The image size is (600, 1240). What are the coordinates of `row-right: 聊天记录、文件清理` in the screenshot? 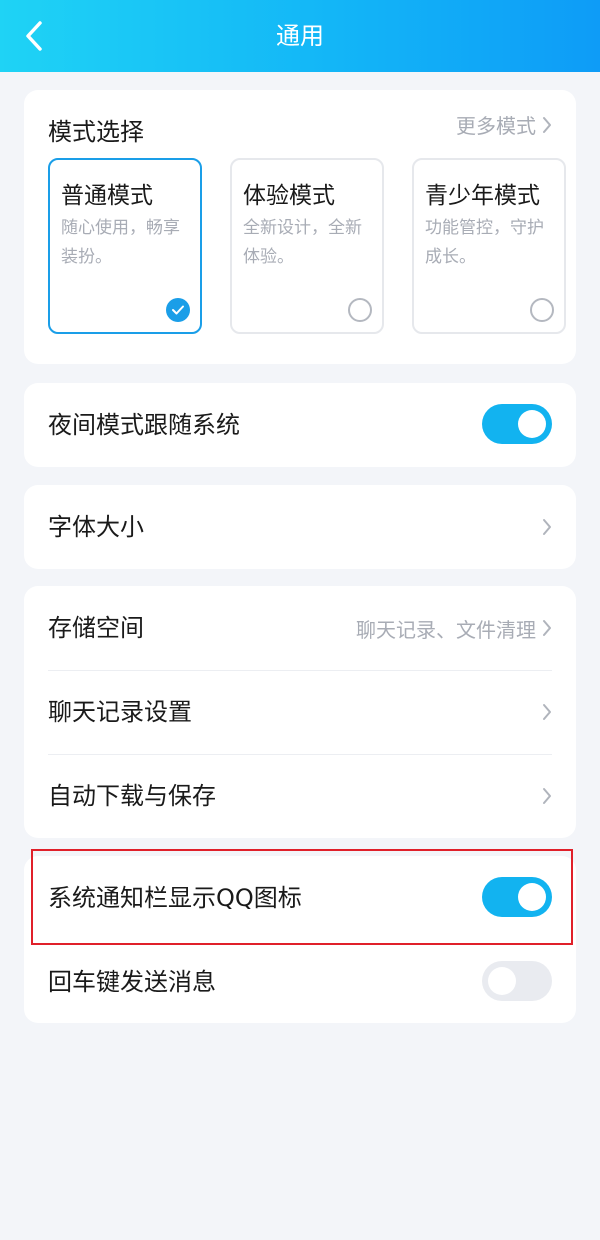 It's located at (454, 628).